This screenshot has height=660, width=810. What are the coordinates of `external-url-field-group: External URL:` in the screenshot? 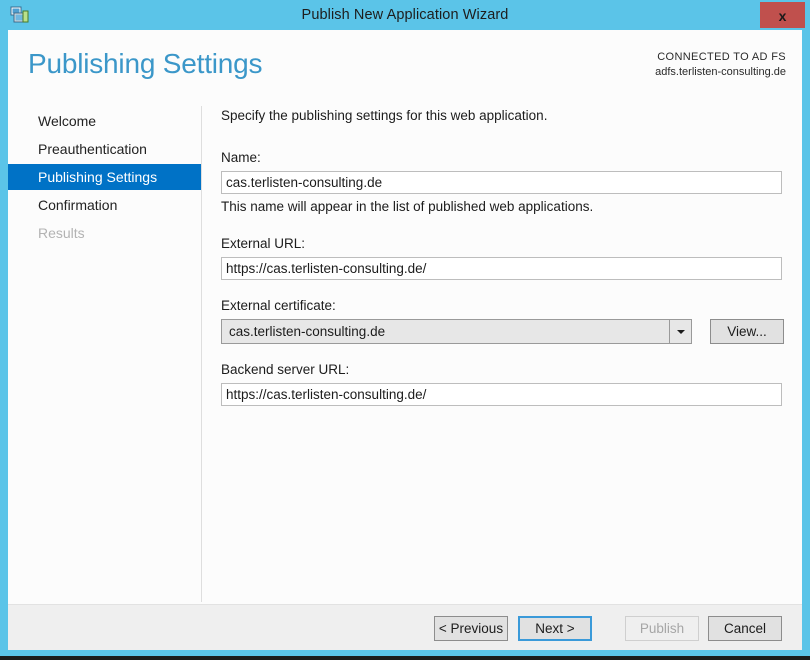 It's located at (506, 258).